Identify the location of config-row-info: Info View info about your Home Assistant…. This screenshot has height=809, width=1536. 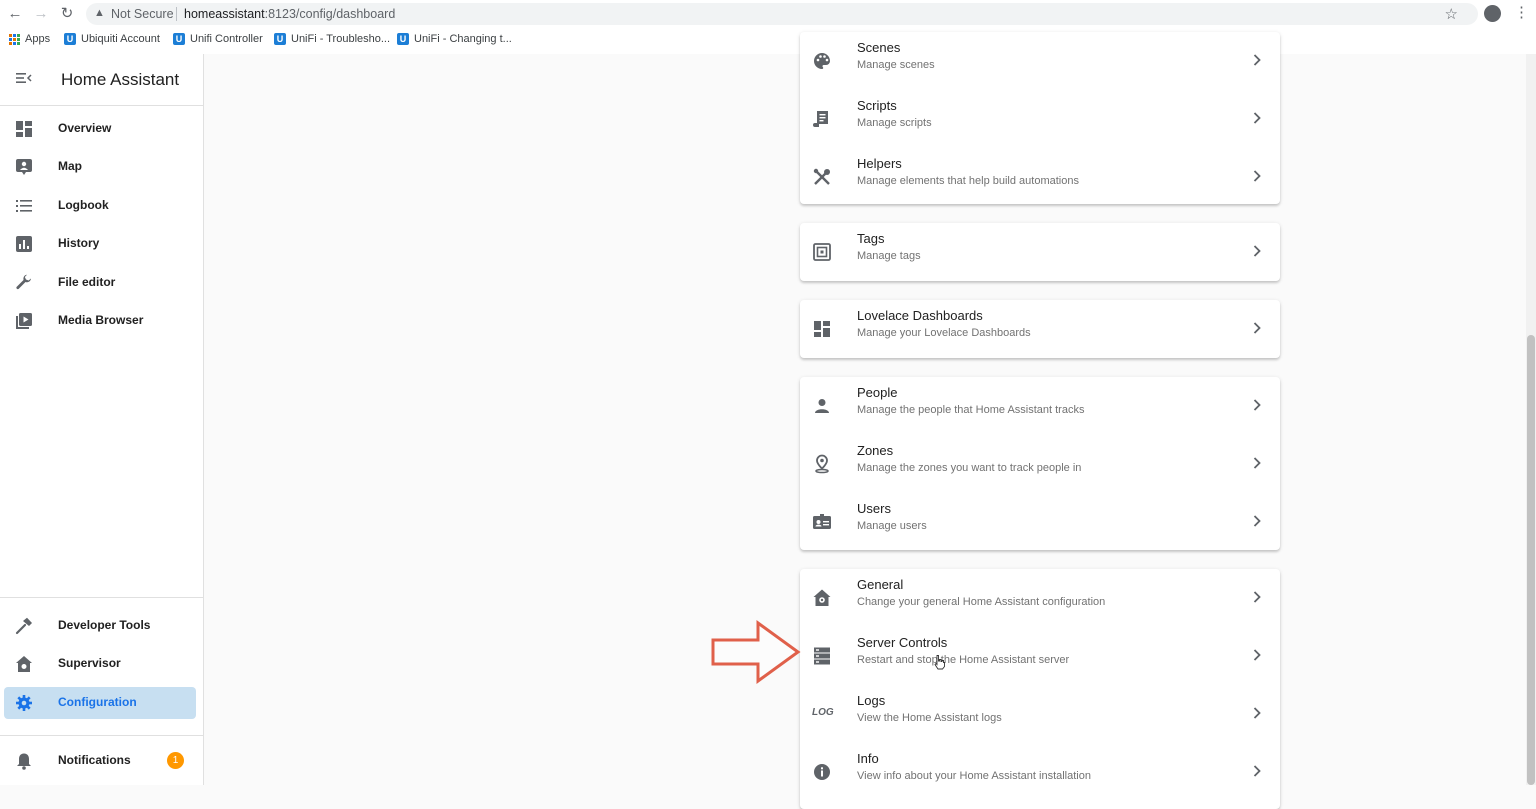
(1040, 772).